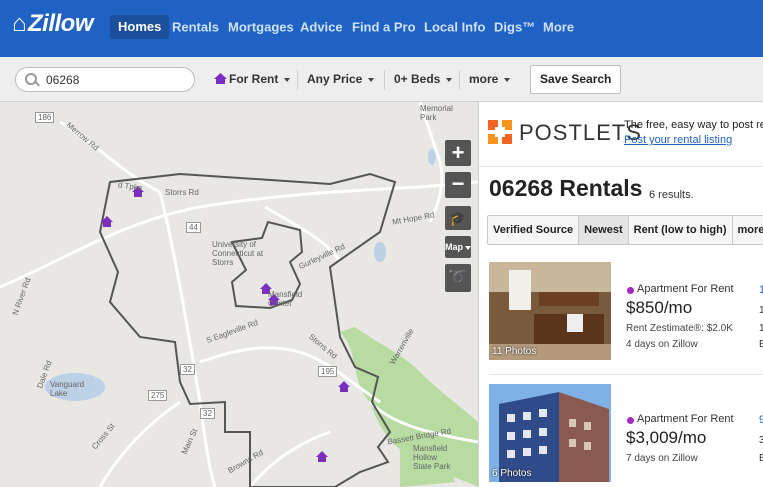 This screenshot has height=487, width=763. I want to click on plus-icon: +, so click(458, 152).